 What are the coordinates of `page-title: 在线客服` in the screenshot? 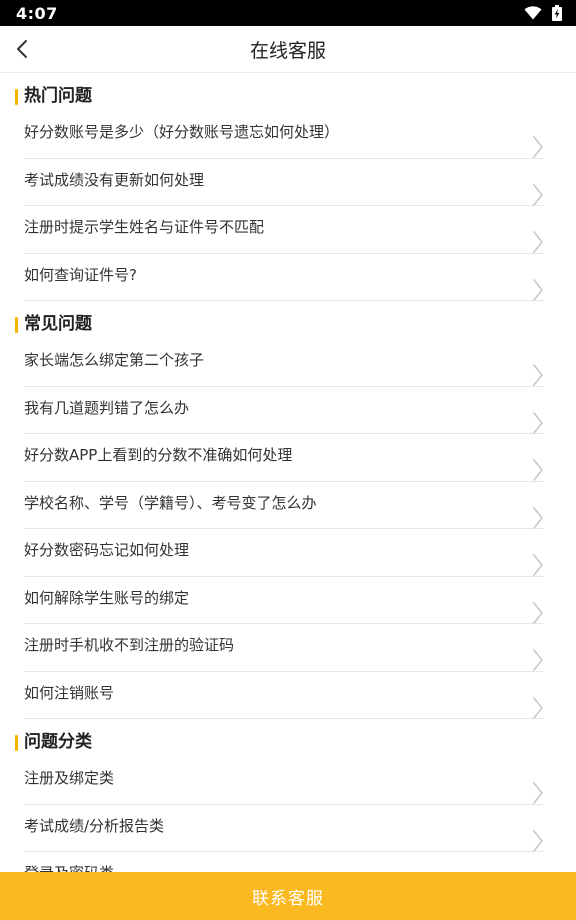 It's located at (287, 50).